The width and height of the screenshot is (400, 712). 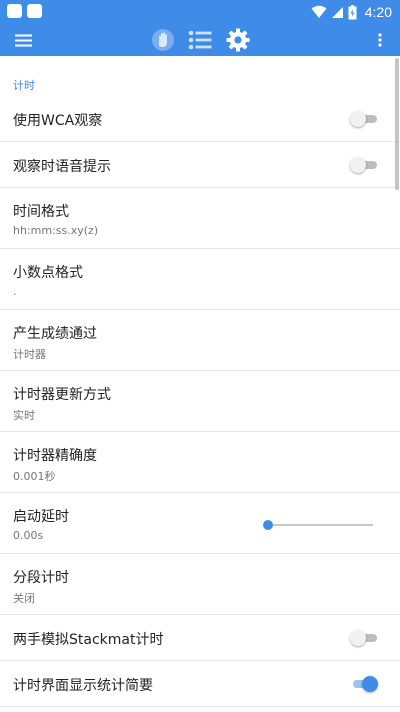 I want to click on notification-icons, so click(x=24, y=11).